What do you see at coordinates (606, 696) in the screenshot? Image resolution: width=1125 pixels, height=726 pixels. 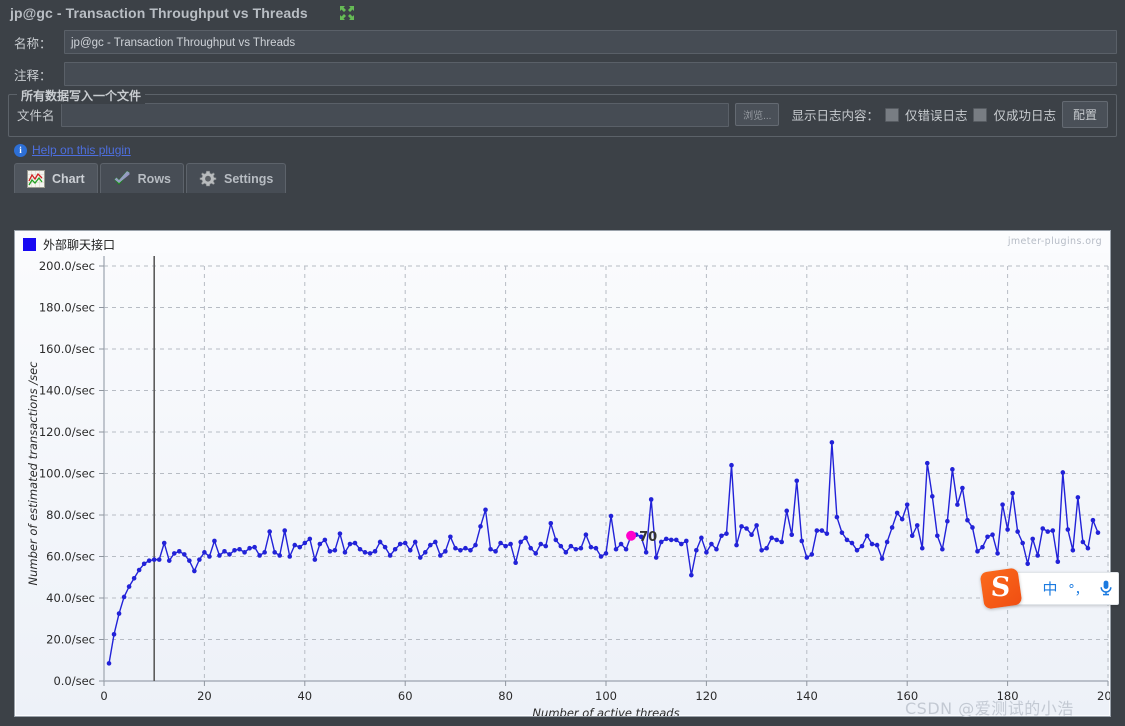 I see `svg-text: 100` at bounding box center [606, 696].